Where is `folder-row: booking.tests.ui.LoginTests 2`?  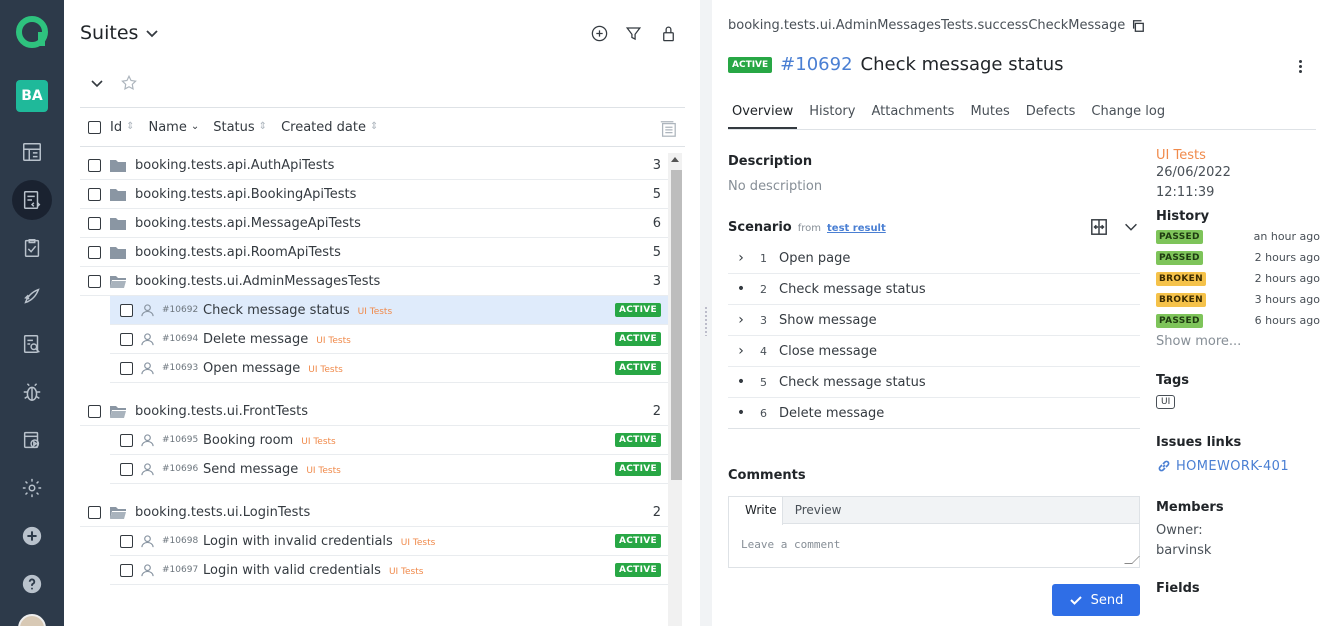
folder-row: booking.tests.ui.LoginTests 2 is located at coordinates (374, 512).